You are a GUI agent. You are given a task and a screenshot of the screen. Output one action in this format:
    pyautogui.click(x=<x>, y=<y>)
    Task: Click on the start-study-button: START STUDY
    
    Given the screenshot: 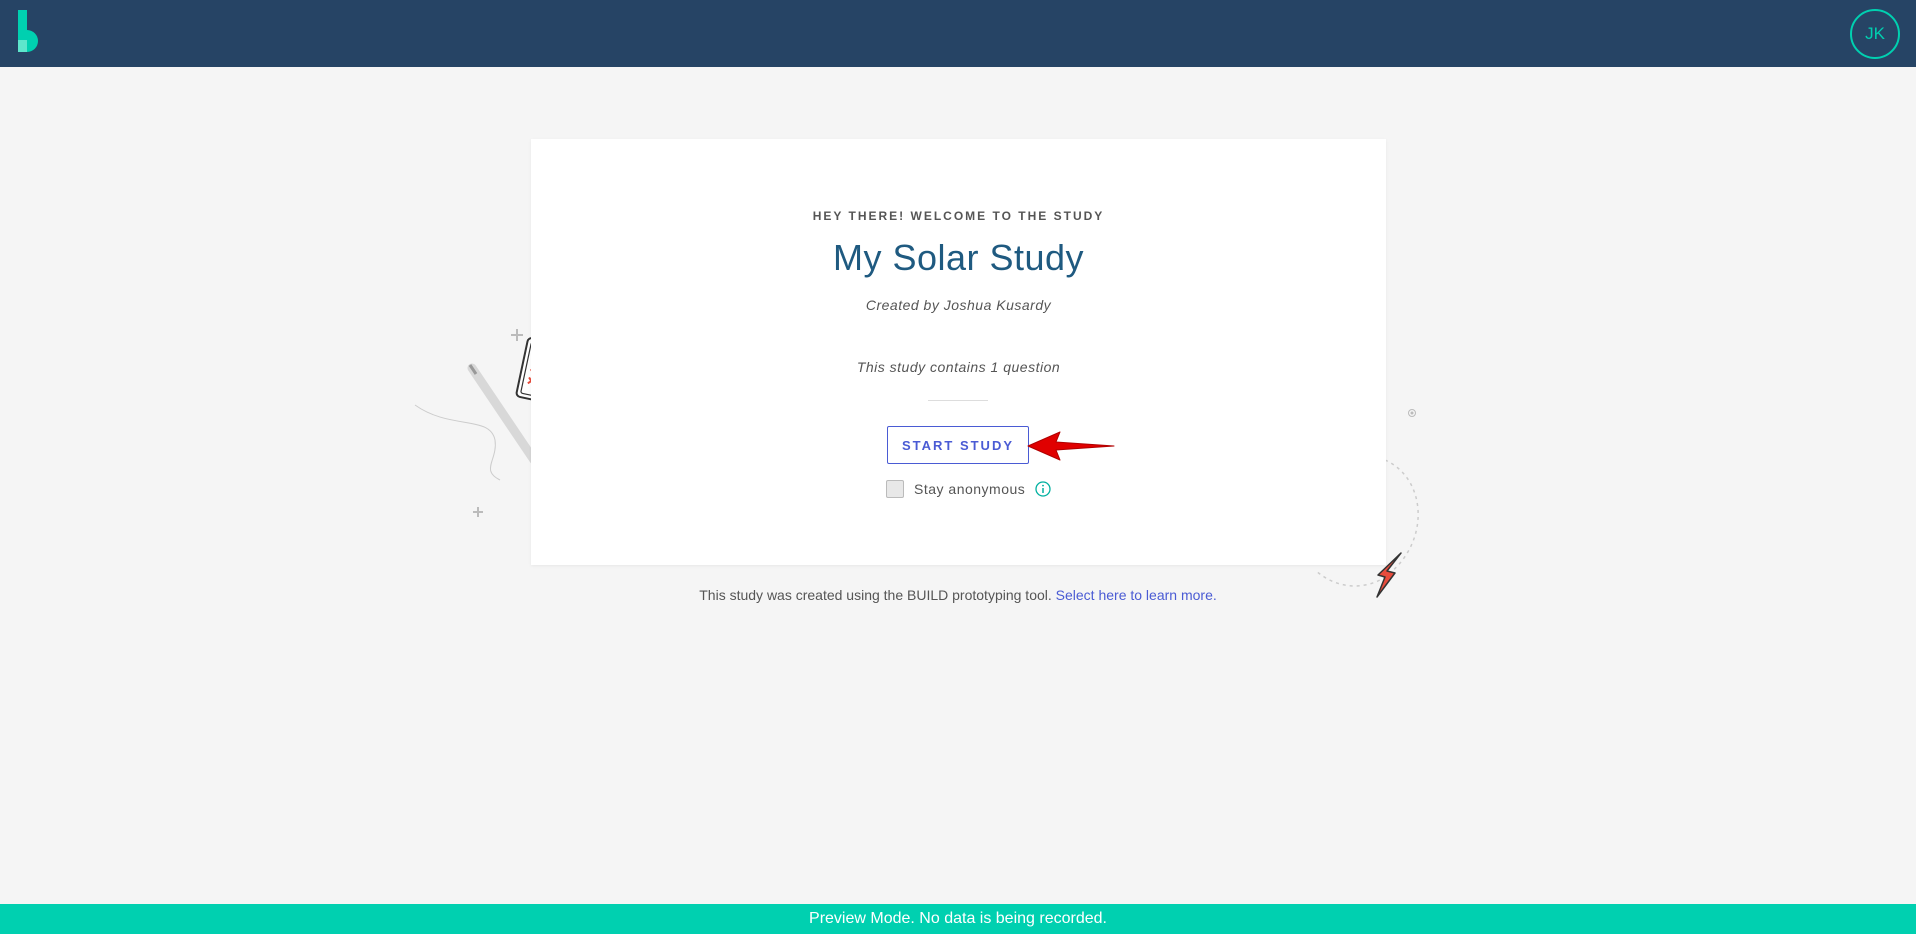 What is the action you would take?
    pyautogui.click(x=958, y=445)
    